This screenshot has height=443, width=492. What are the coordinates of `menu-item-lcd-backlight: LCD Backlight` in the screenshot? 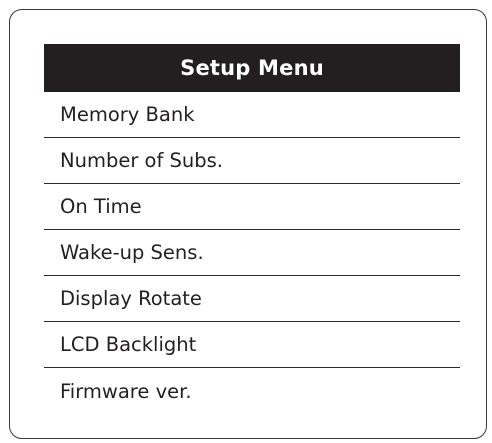 It's located at (252, 345).